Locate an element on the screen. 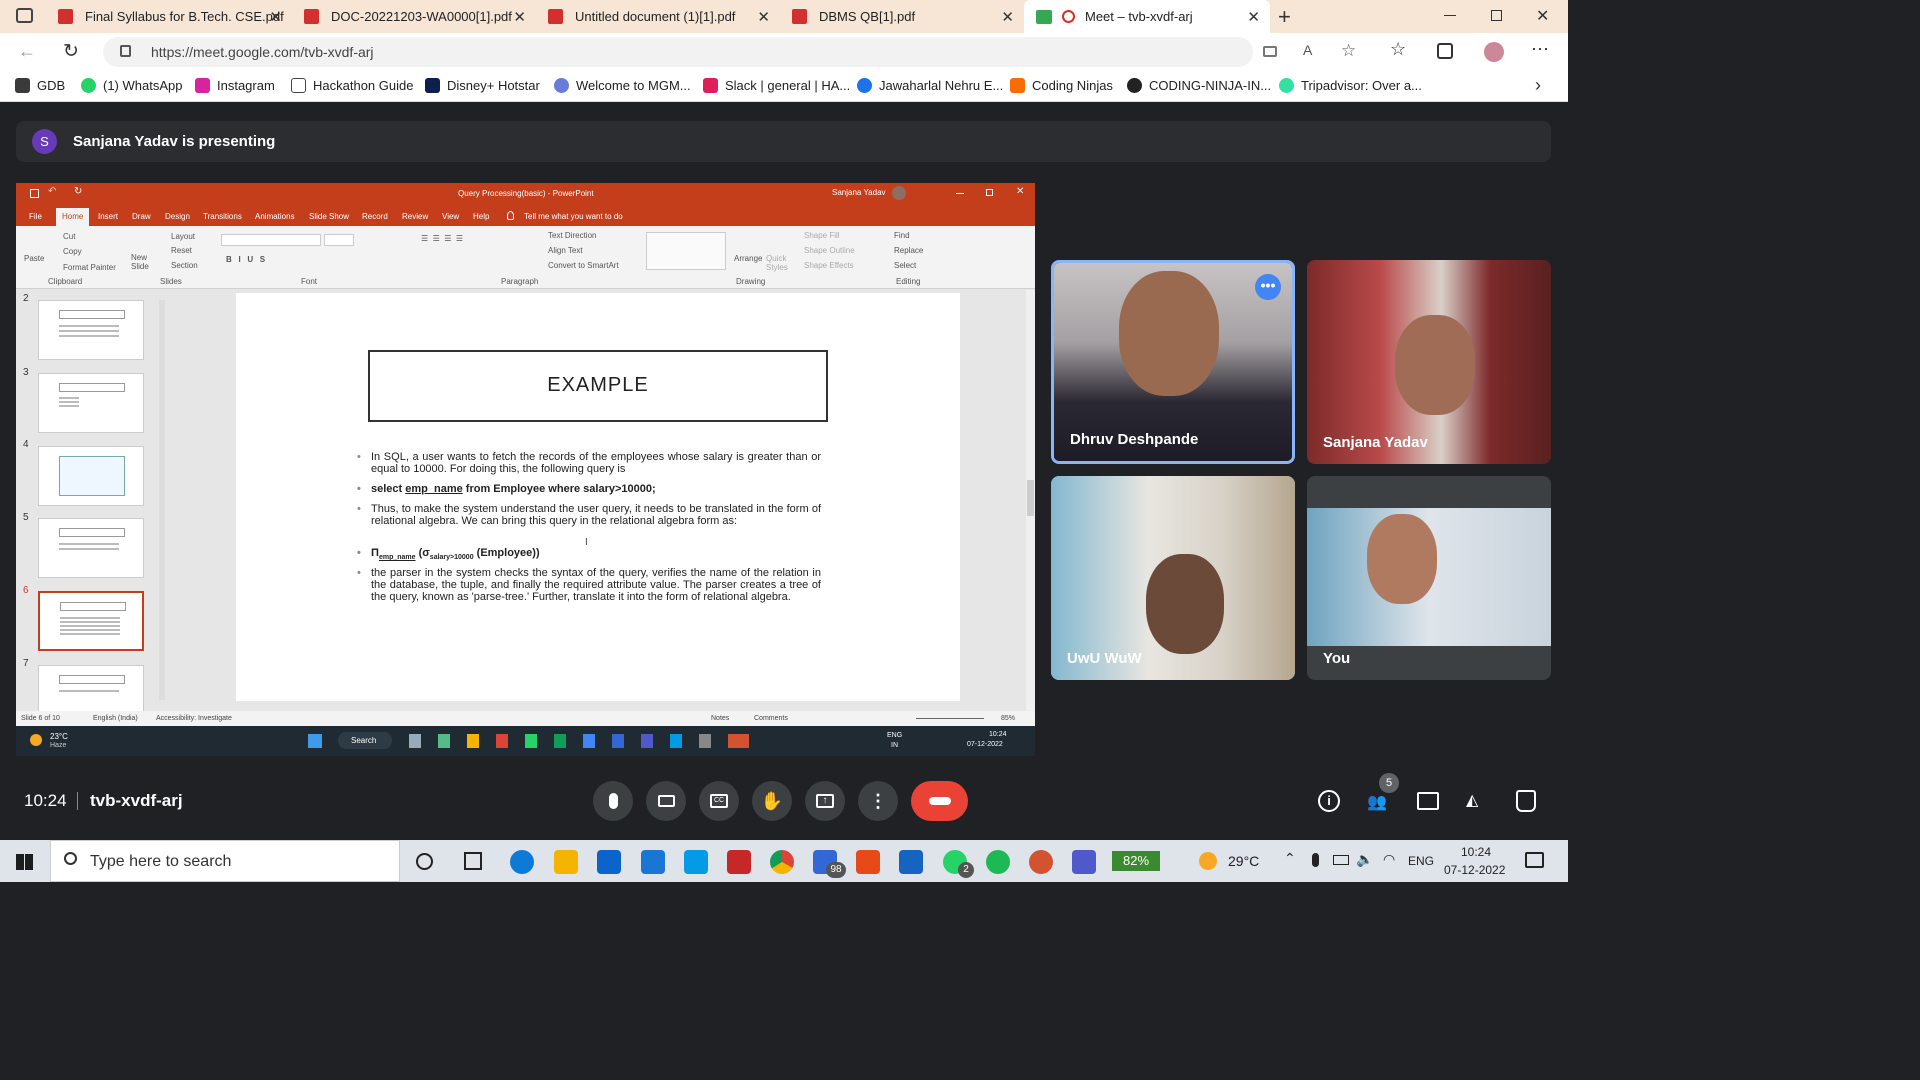 The width and height of the screenshot is (1920, 1080). bookmark-label: Instagram is located at coordinates (246, 85).